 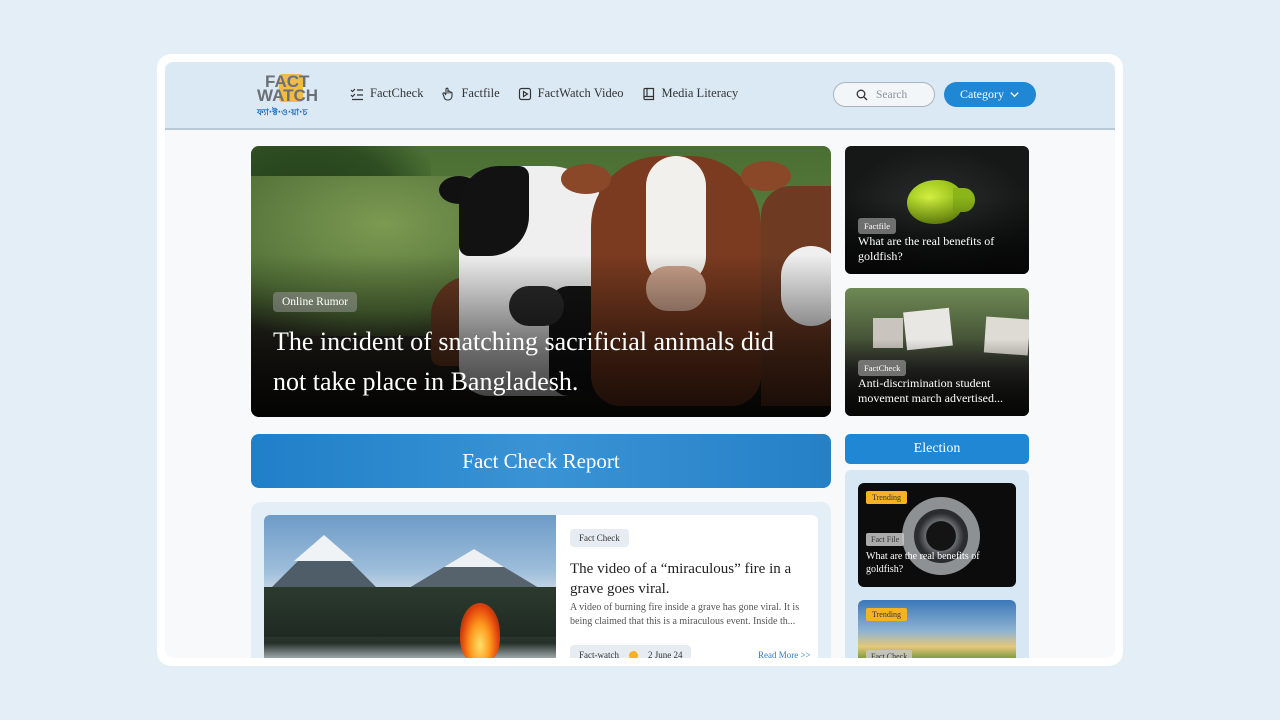 I want to click on nav-factfile-label: Factfile, so click(x=480, y=93).